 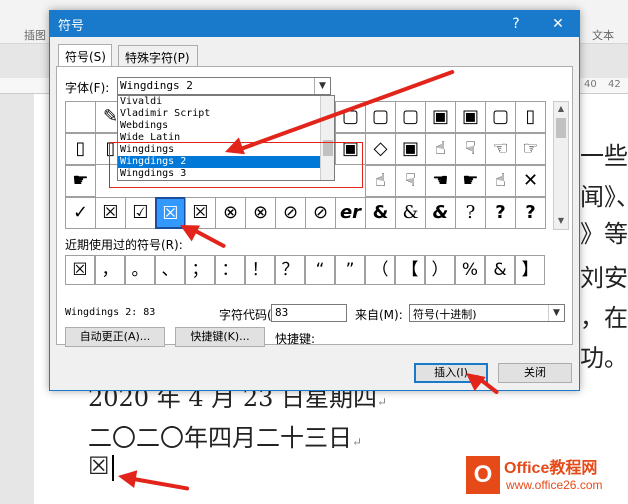 I want to click on doc-line: 一些, so click(x=604, y=156).